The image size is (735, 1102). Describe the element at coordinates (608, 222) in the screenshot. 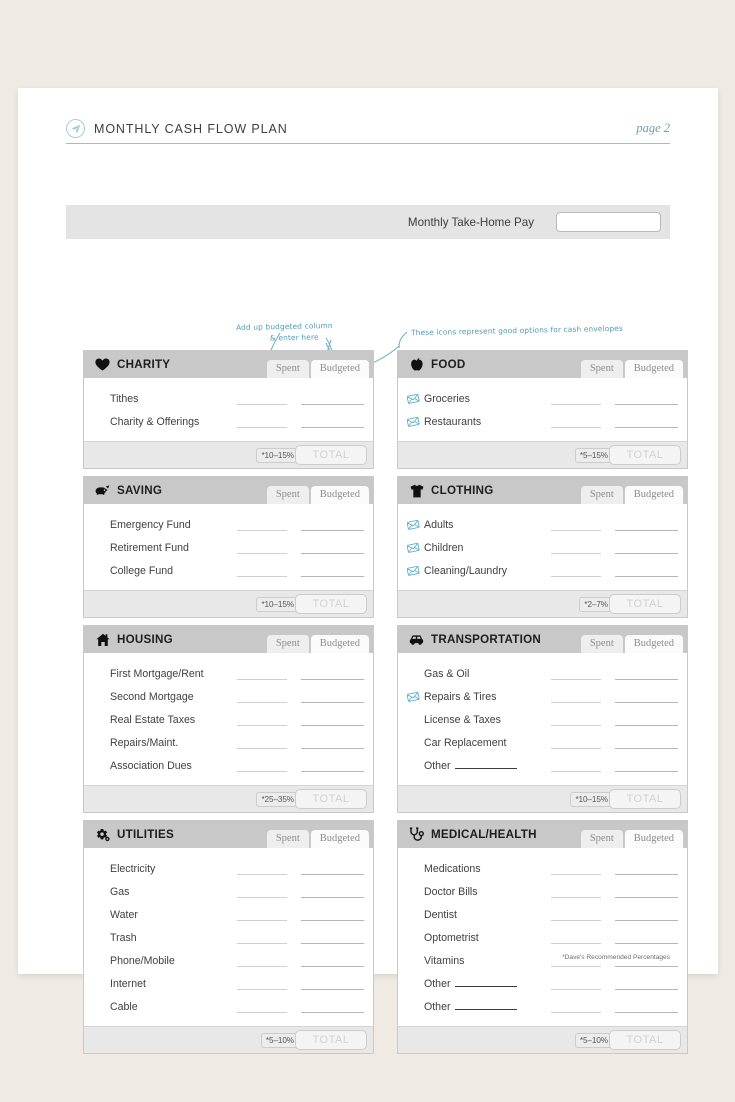

I see `take-home-pay-input` at that location.